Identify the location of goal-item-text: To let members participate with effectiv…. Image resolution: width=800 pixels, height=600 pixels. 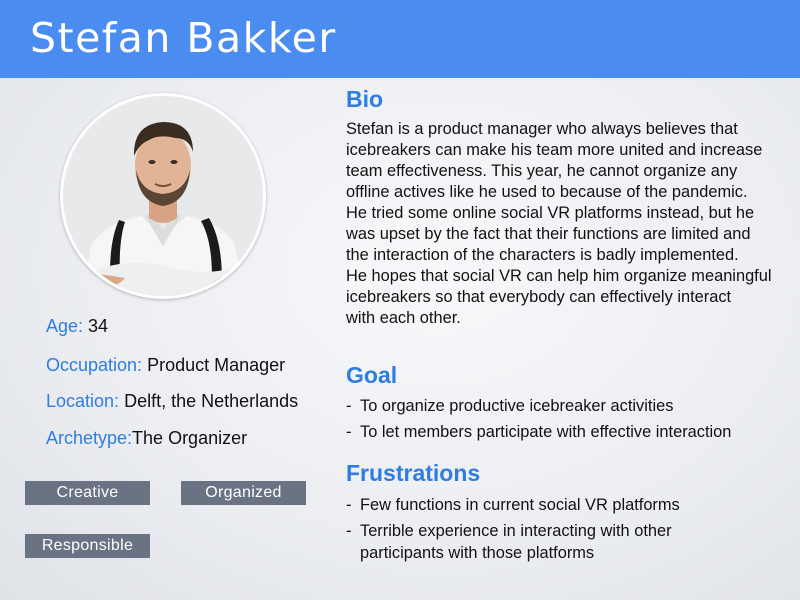
(546, 432).